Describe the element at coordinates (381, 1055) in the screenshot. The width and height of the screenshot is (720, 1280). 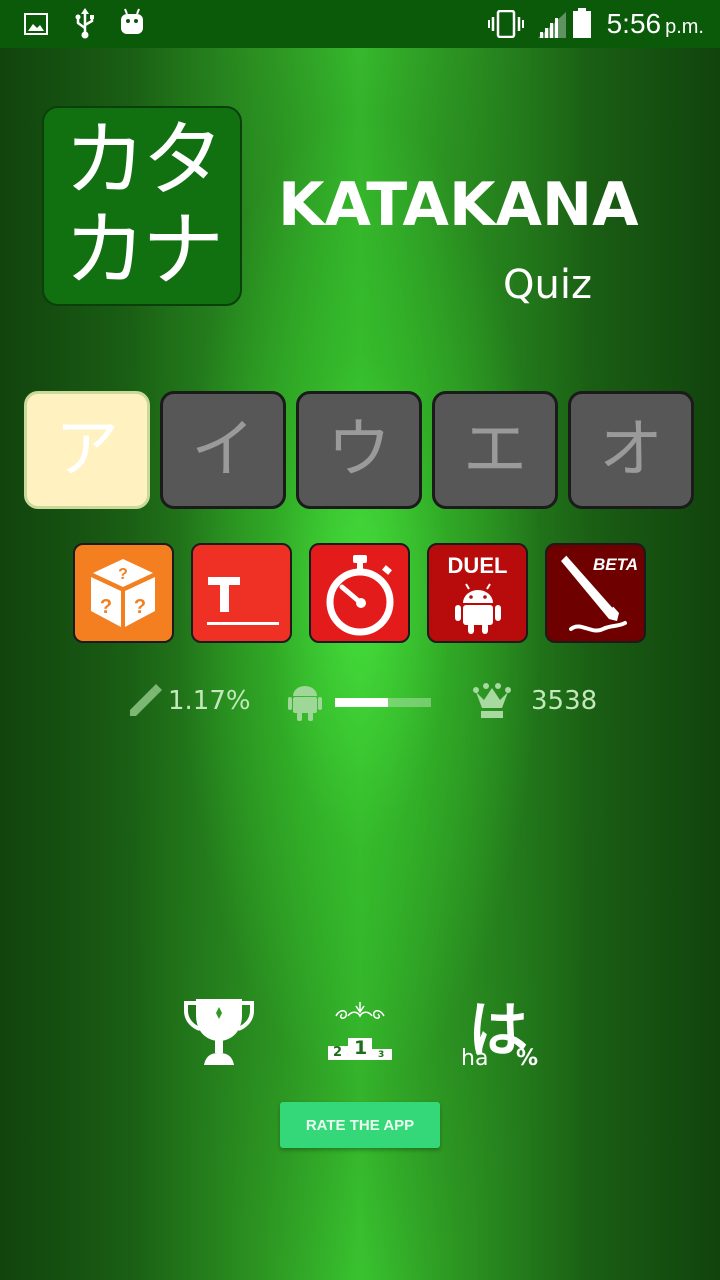
I see `podium-third: 3` at that location.